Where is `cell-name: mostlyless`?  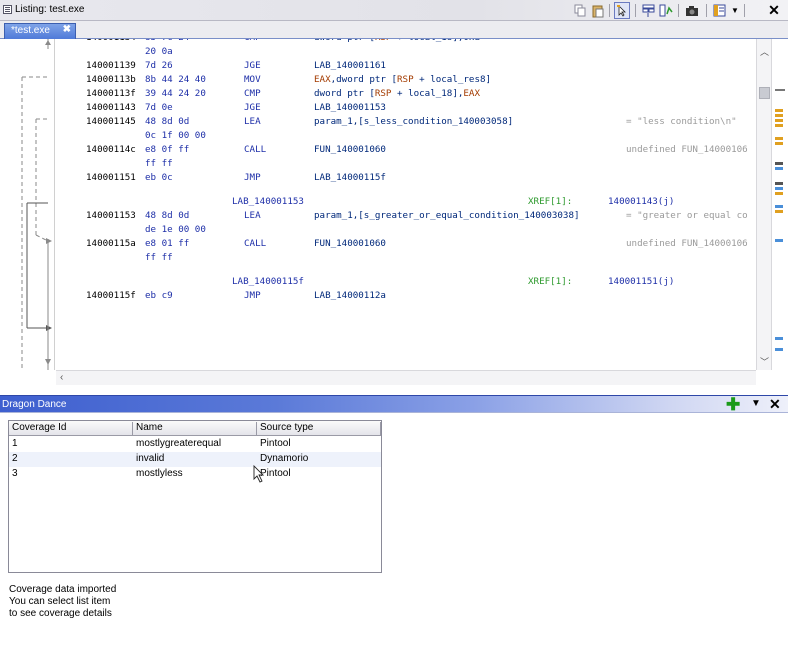 cell-name: mostlyless is located at coordinates (159, 473).